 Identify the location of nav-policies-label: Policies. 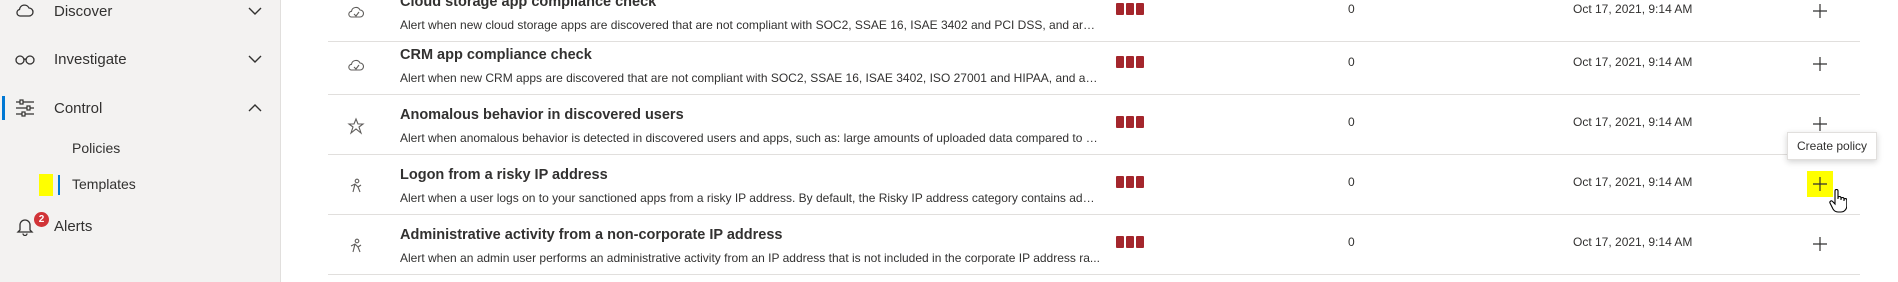
(96, 148).